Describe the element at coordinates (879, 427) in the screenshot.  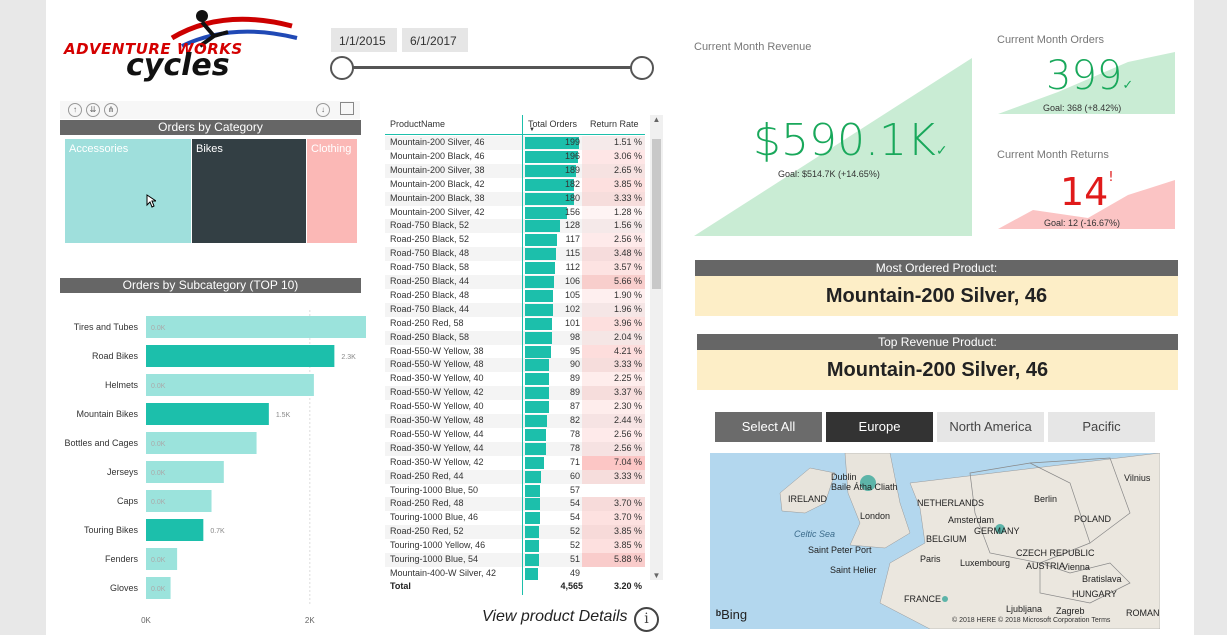
I see `slicer-europe: Europe` at that location.